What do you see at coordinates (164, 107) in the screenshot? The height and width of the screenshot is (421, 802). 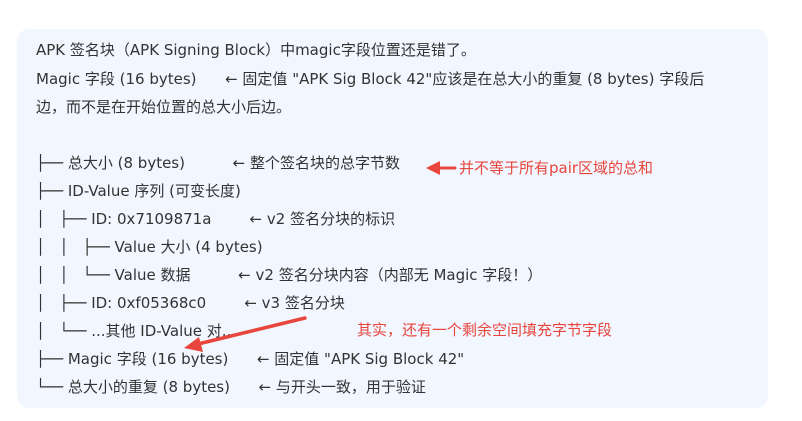 I see `intro-line-3: 边，而不是在开始位置的总大小后边。` at bounding box center [164, 107].